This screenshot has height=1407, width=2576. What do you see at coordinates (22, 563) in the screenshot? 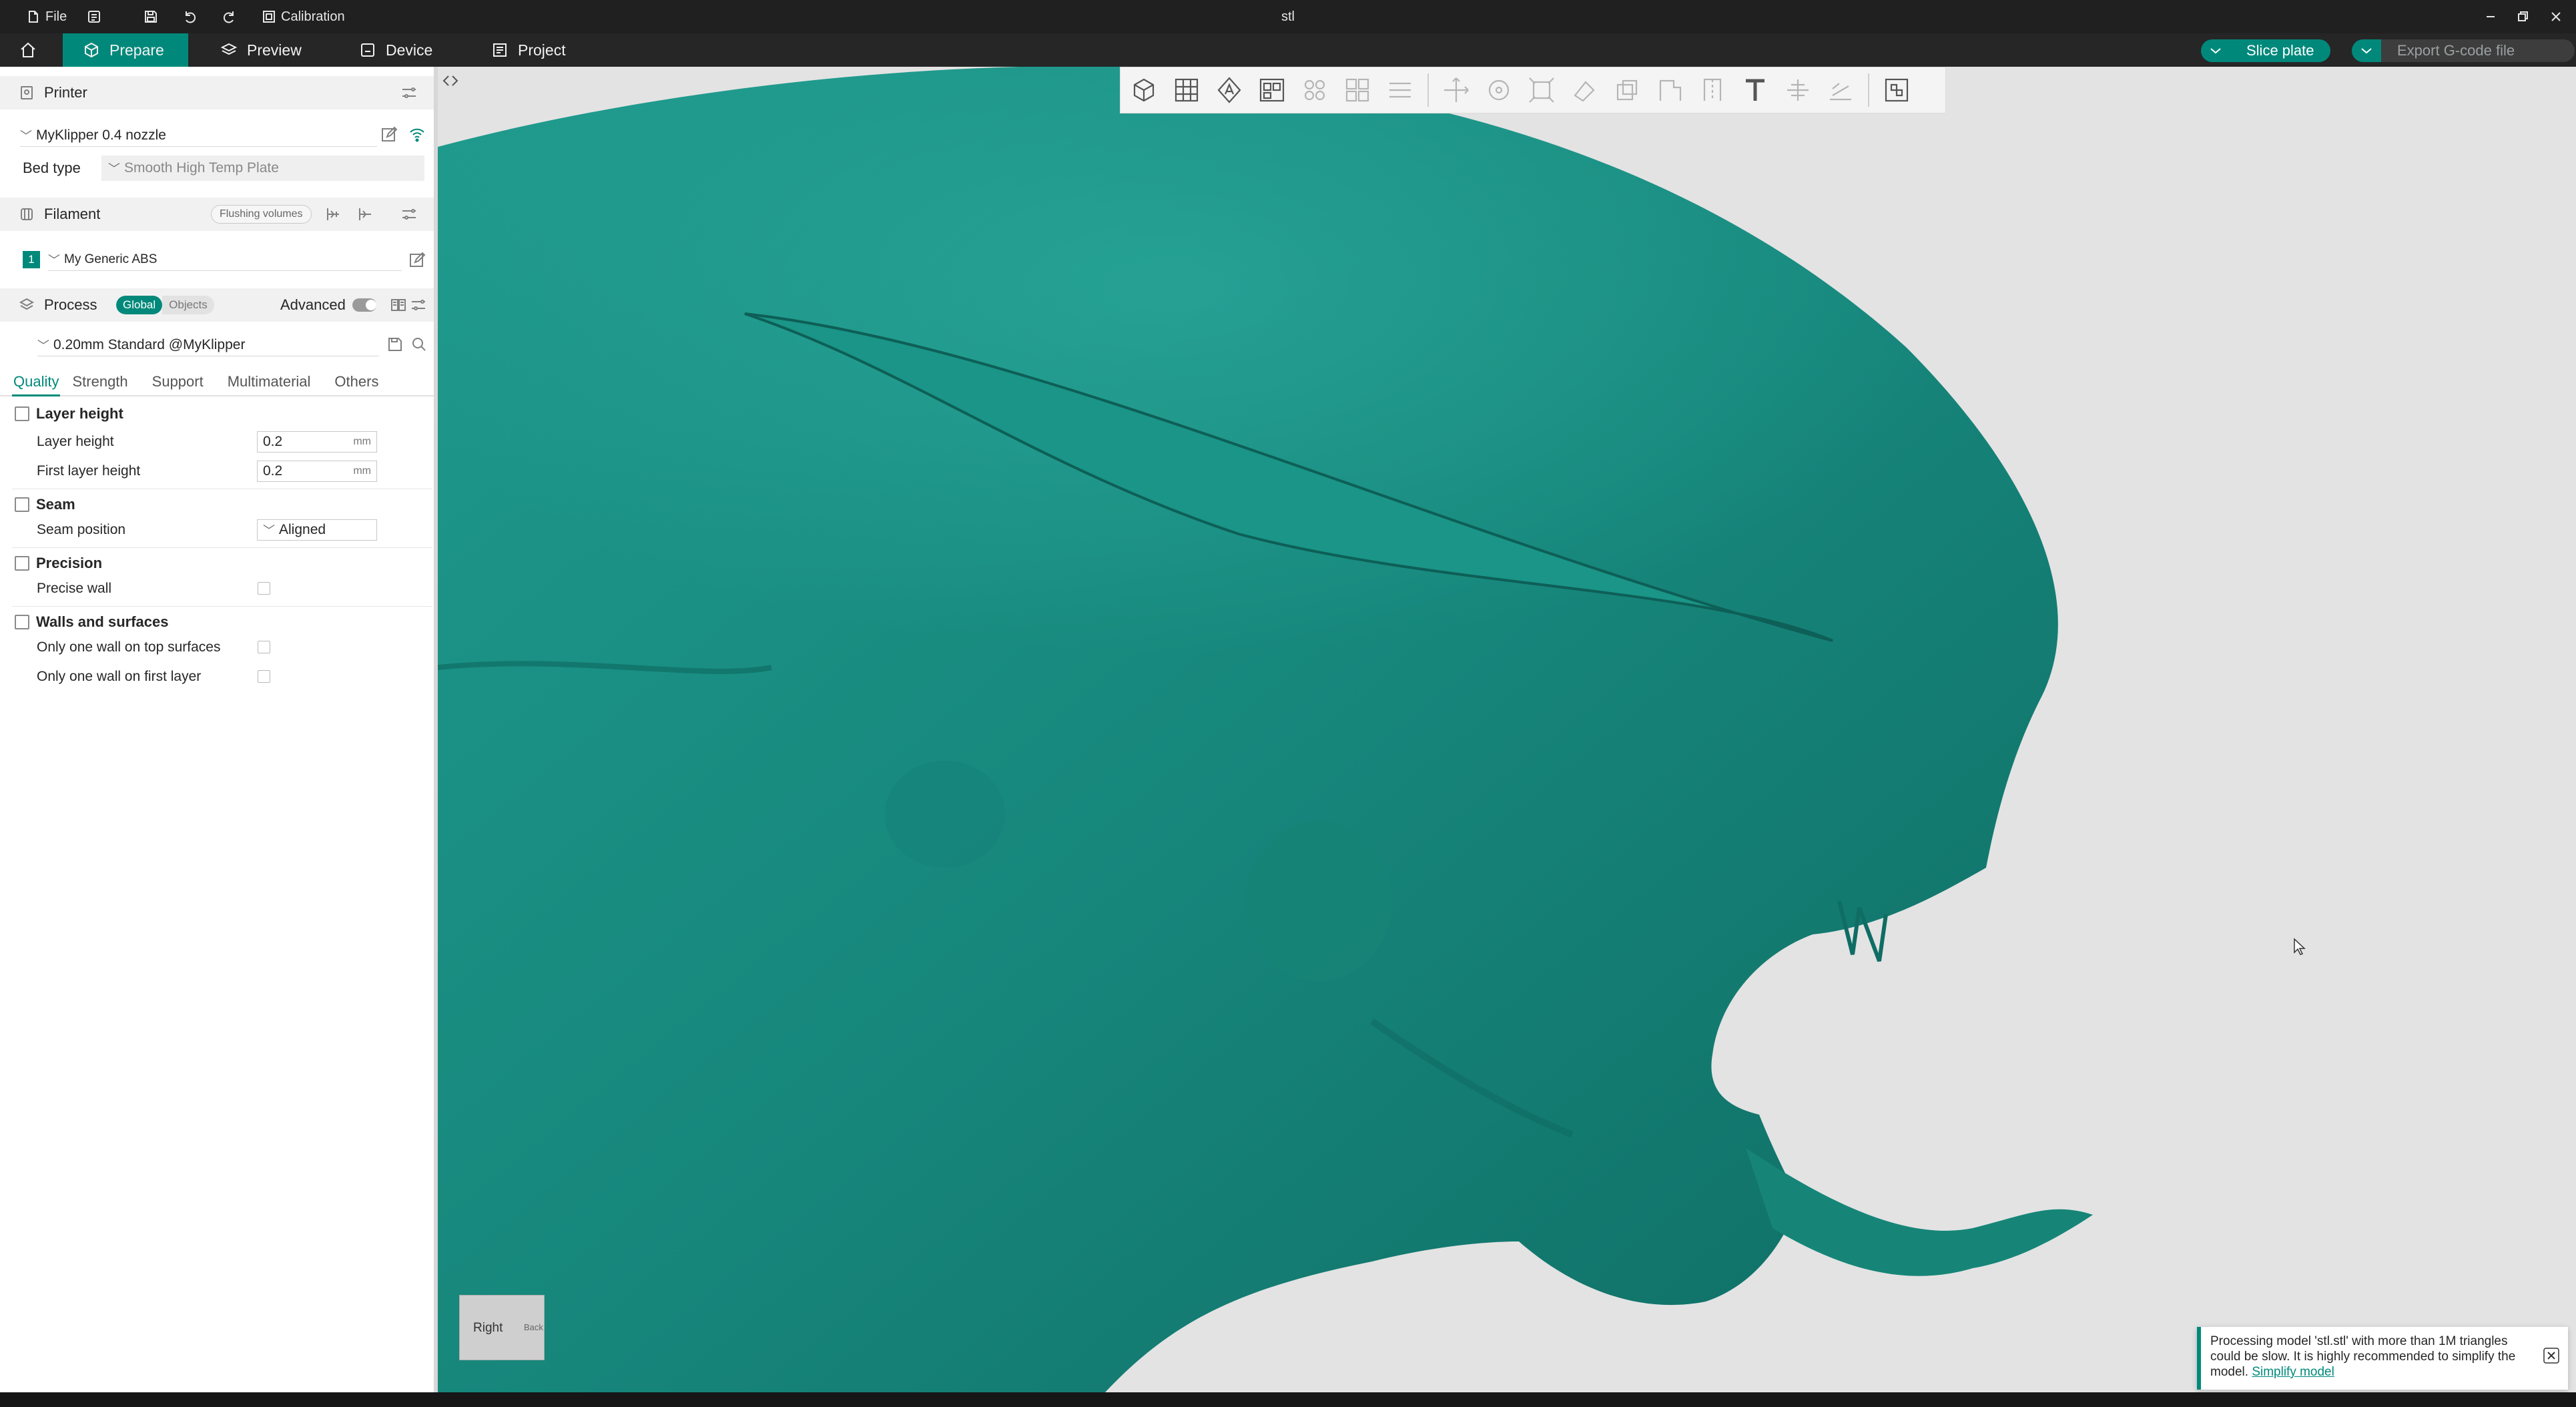
I see `precision-icon` at bounding box center [22, 563].